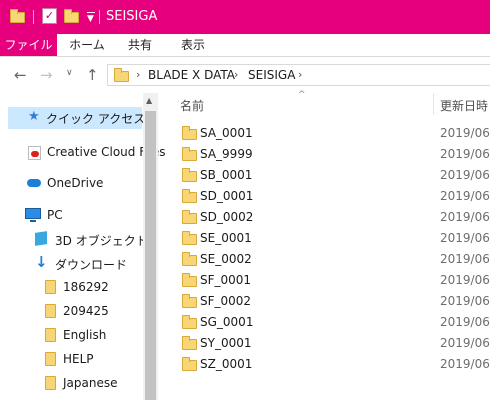 The height and width of the screenshot is (400, 490). What do you see at coordinates (192, 105) in the screenshot?
I see `column-header-name: 名前` at bounding box center [192, 105].